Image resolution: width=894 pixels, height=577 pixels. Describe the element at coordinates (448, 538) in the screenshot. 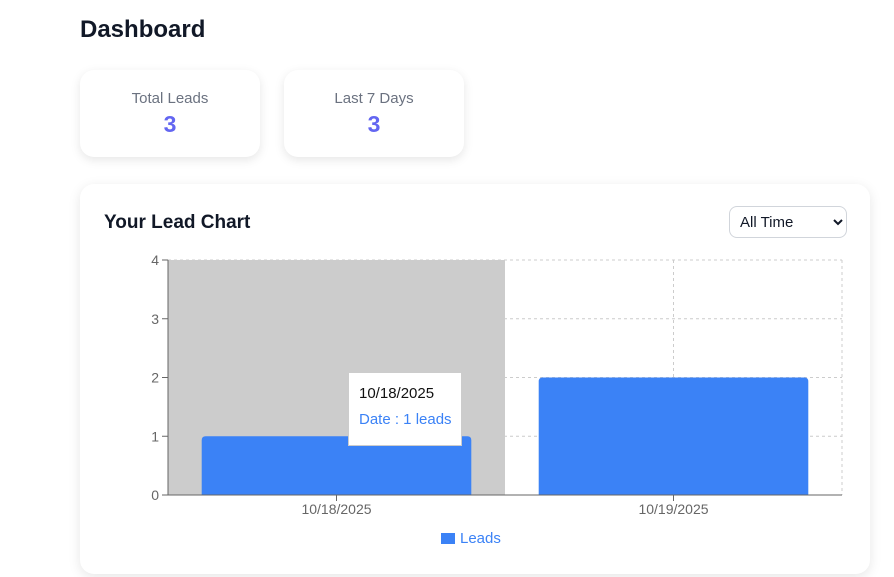

I see `legend-swatch` at that location.